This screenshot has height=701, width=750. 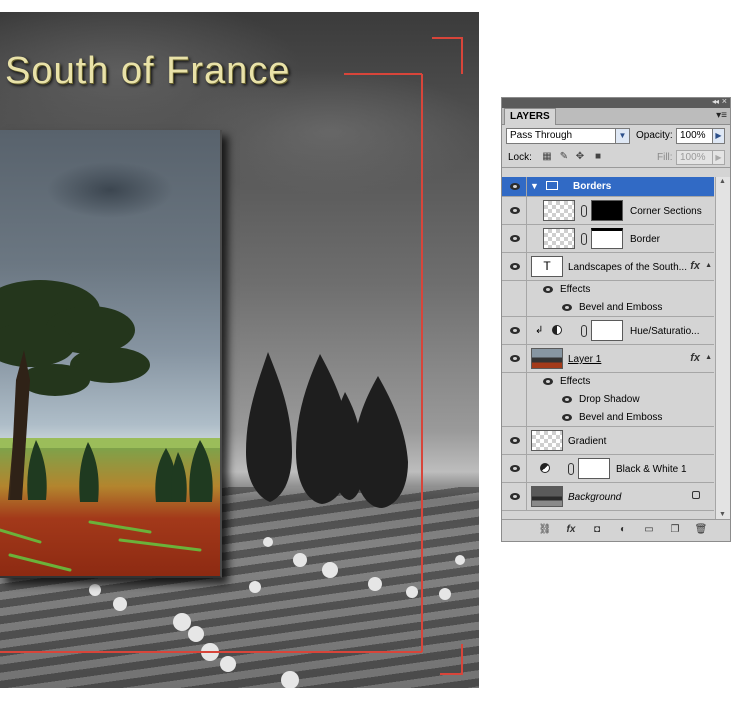 I want to click on layer-name: Black & White 1, so click(x=651, y=469).